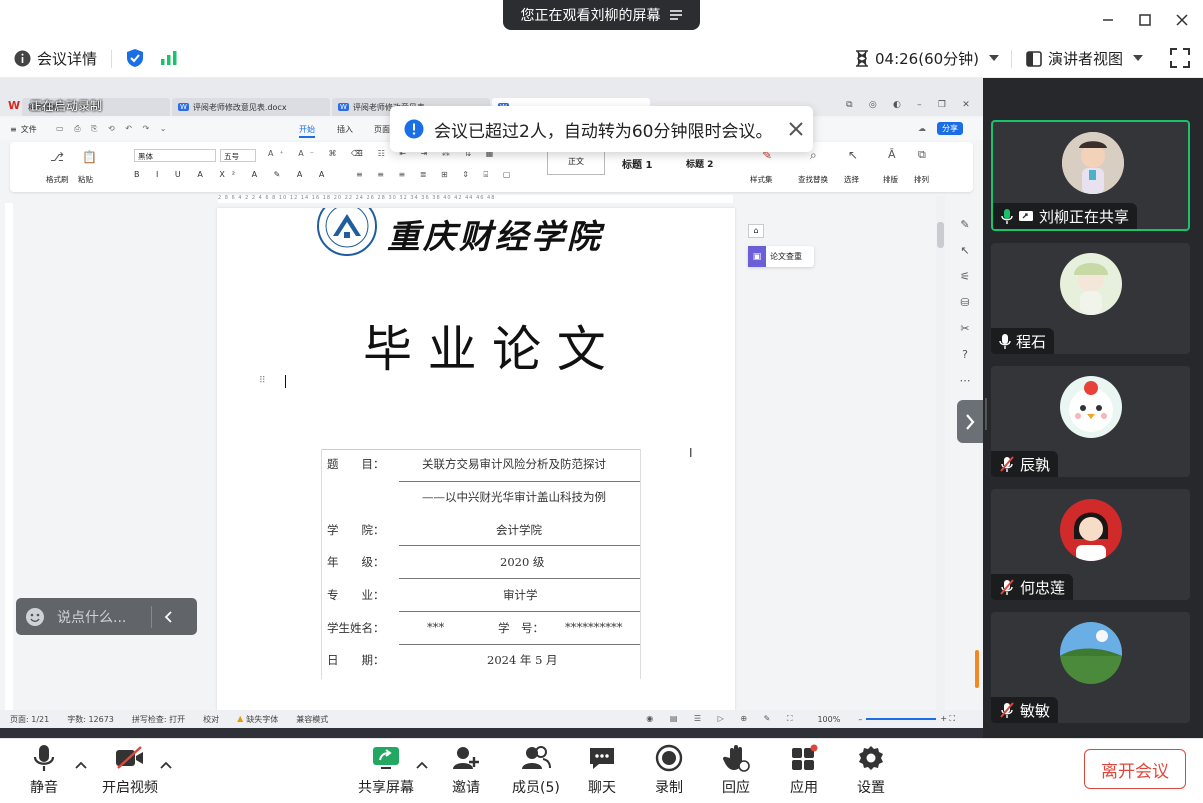  I want to click on tab-review-docx: W 评阅老师修改意见表.docx, so click(251, 107).